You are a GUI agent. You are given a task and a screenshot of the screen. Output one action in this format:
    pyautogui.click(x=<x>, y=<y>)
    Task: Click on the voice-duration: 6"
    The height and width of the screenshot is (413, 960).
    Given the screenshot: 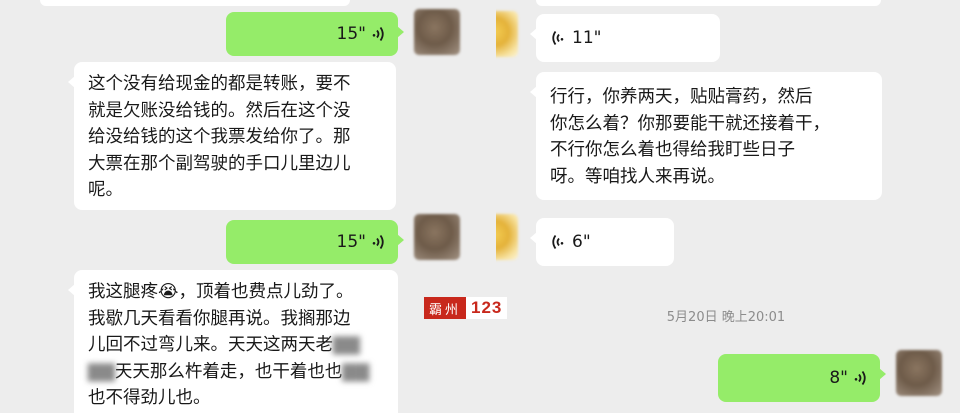 What is the action you would take?
    pyautogui.click(x=581, y=242)
    